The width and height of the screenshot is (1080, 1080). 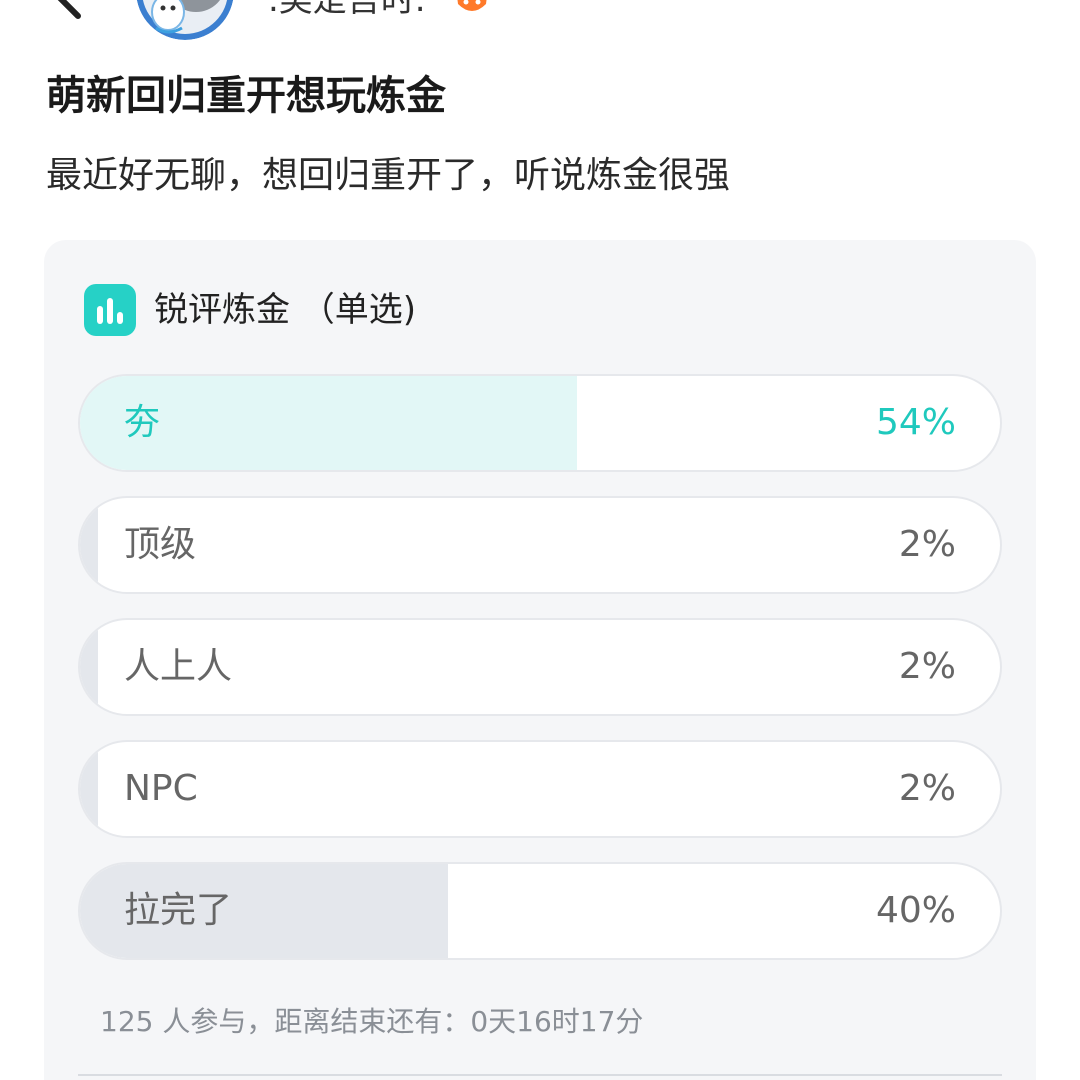 I want to click on poll-option: 顶级 2%, so click(x=540, y=545).